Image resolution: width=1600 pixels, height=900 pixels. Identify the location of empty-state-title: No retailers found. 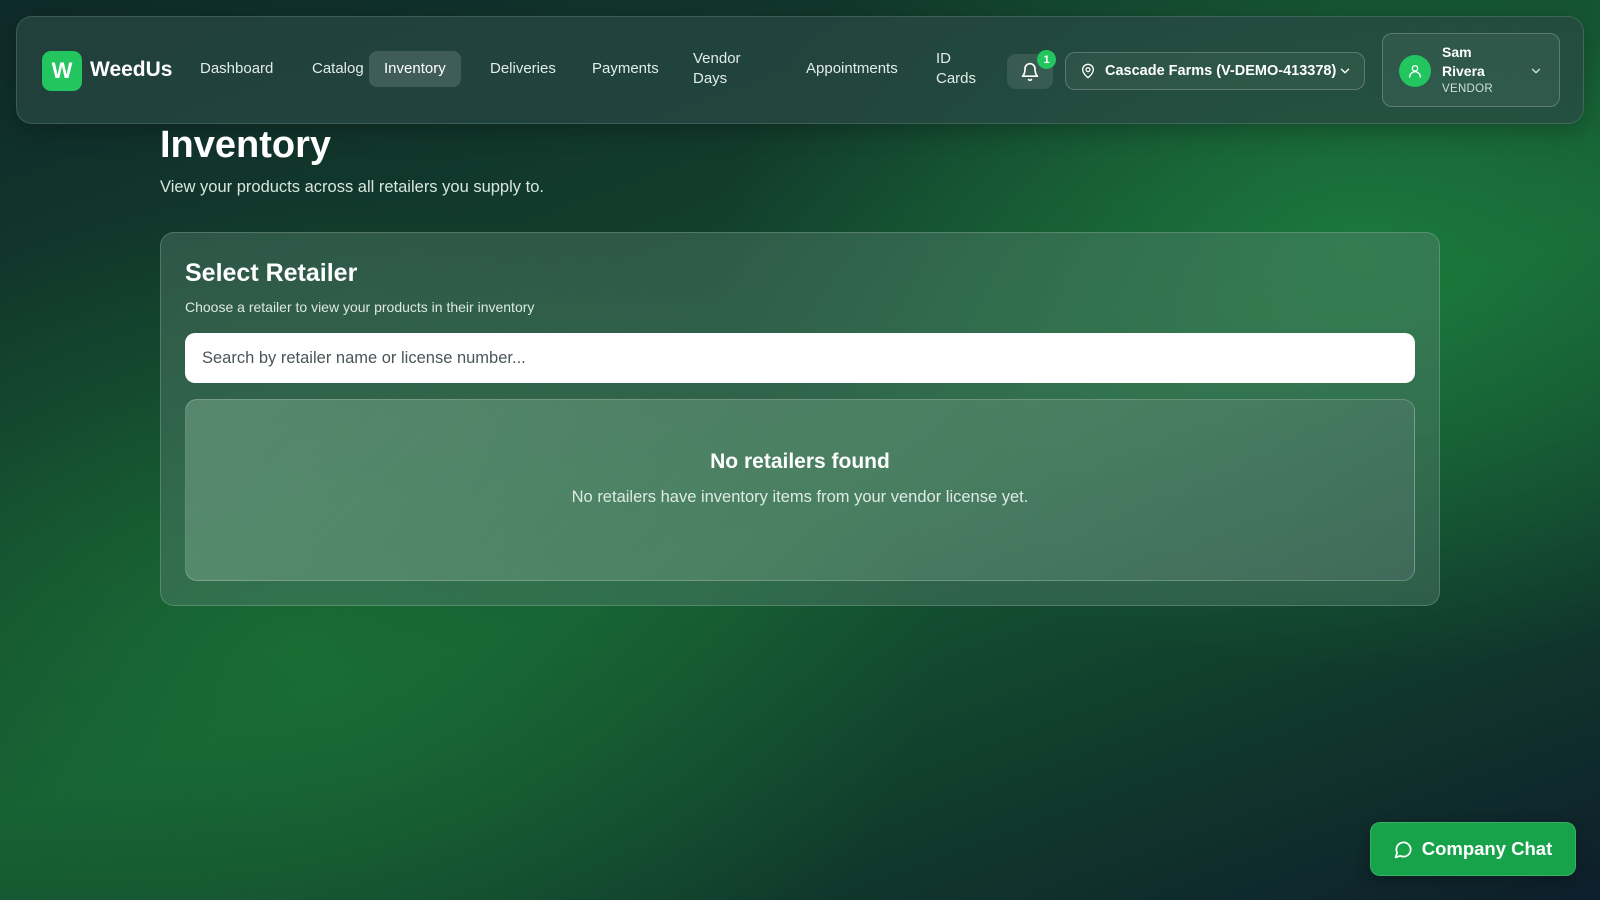
(800, 461).